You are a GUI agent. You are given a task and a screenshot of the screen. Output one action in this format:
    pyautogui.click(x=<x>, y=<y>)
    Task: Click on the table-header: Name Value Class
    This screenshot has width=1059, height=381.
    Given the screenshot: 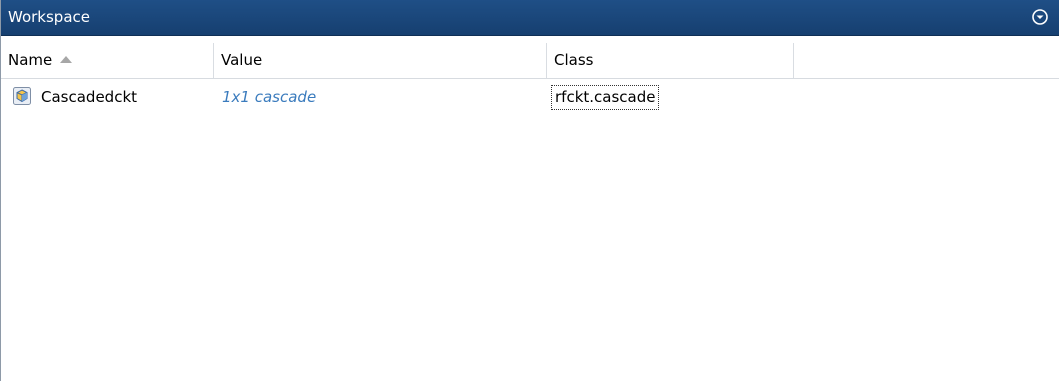 What is the action you would take?
    pyautogui.click(x=530, y=61)
    